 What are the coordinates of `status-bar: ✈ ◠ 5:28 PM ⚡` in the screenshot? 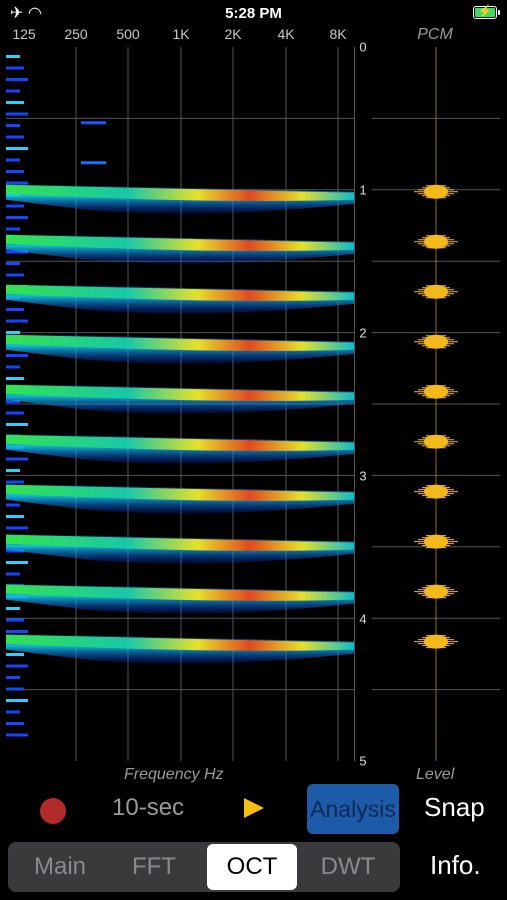 It's located at (253, 14).